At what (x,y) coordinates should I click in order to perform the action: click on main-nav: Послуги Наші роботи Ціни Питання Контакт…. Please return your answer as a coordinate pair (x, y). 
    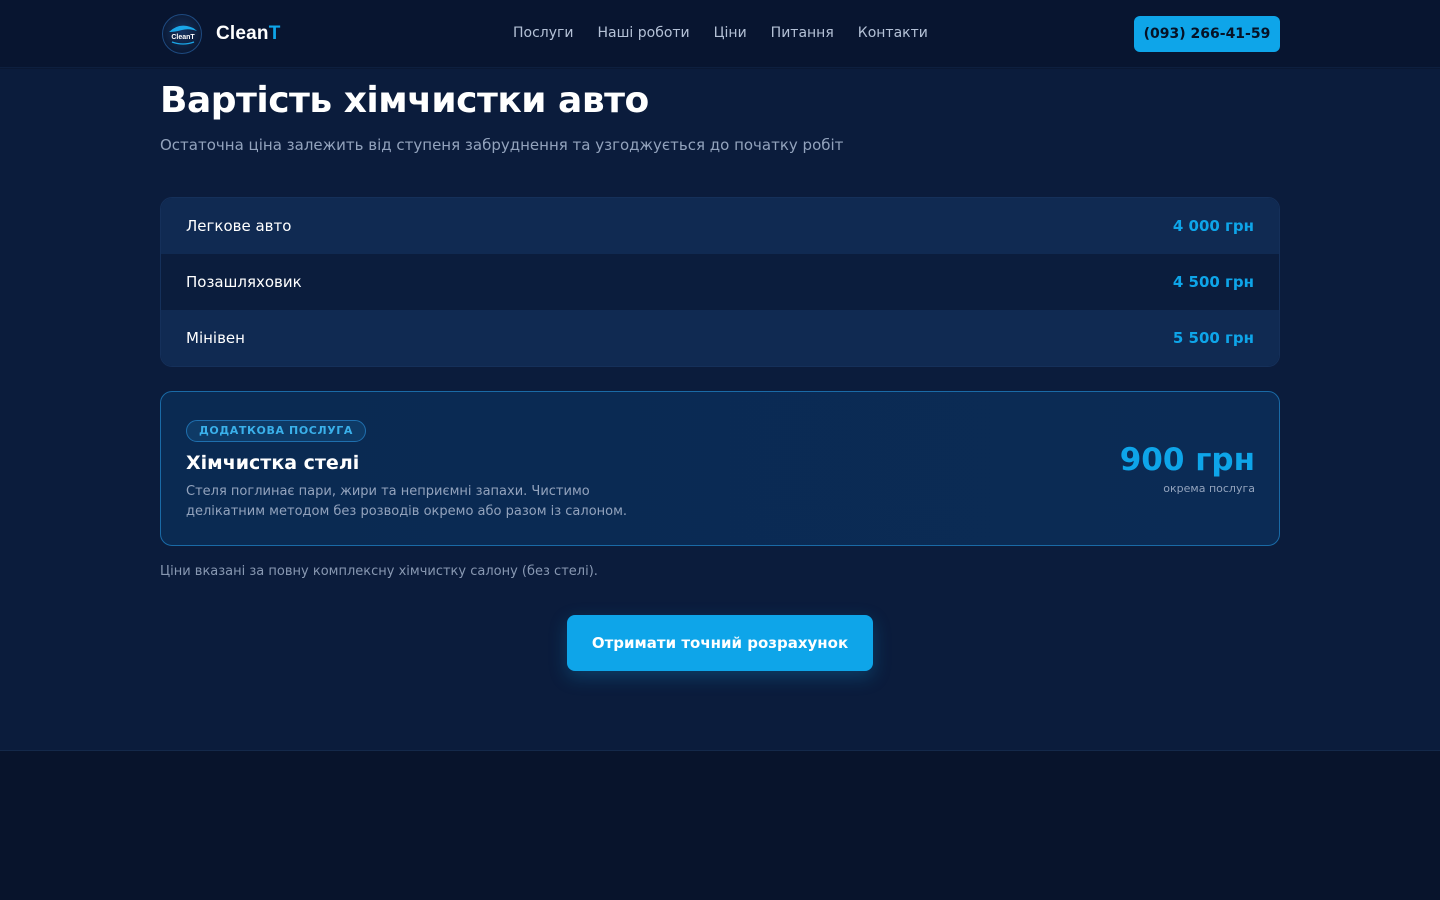
    Looking at the image, I should click on (732, 33).